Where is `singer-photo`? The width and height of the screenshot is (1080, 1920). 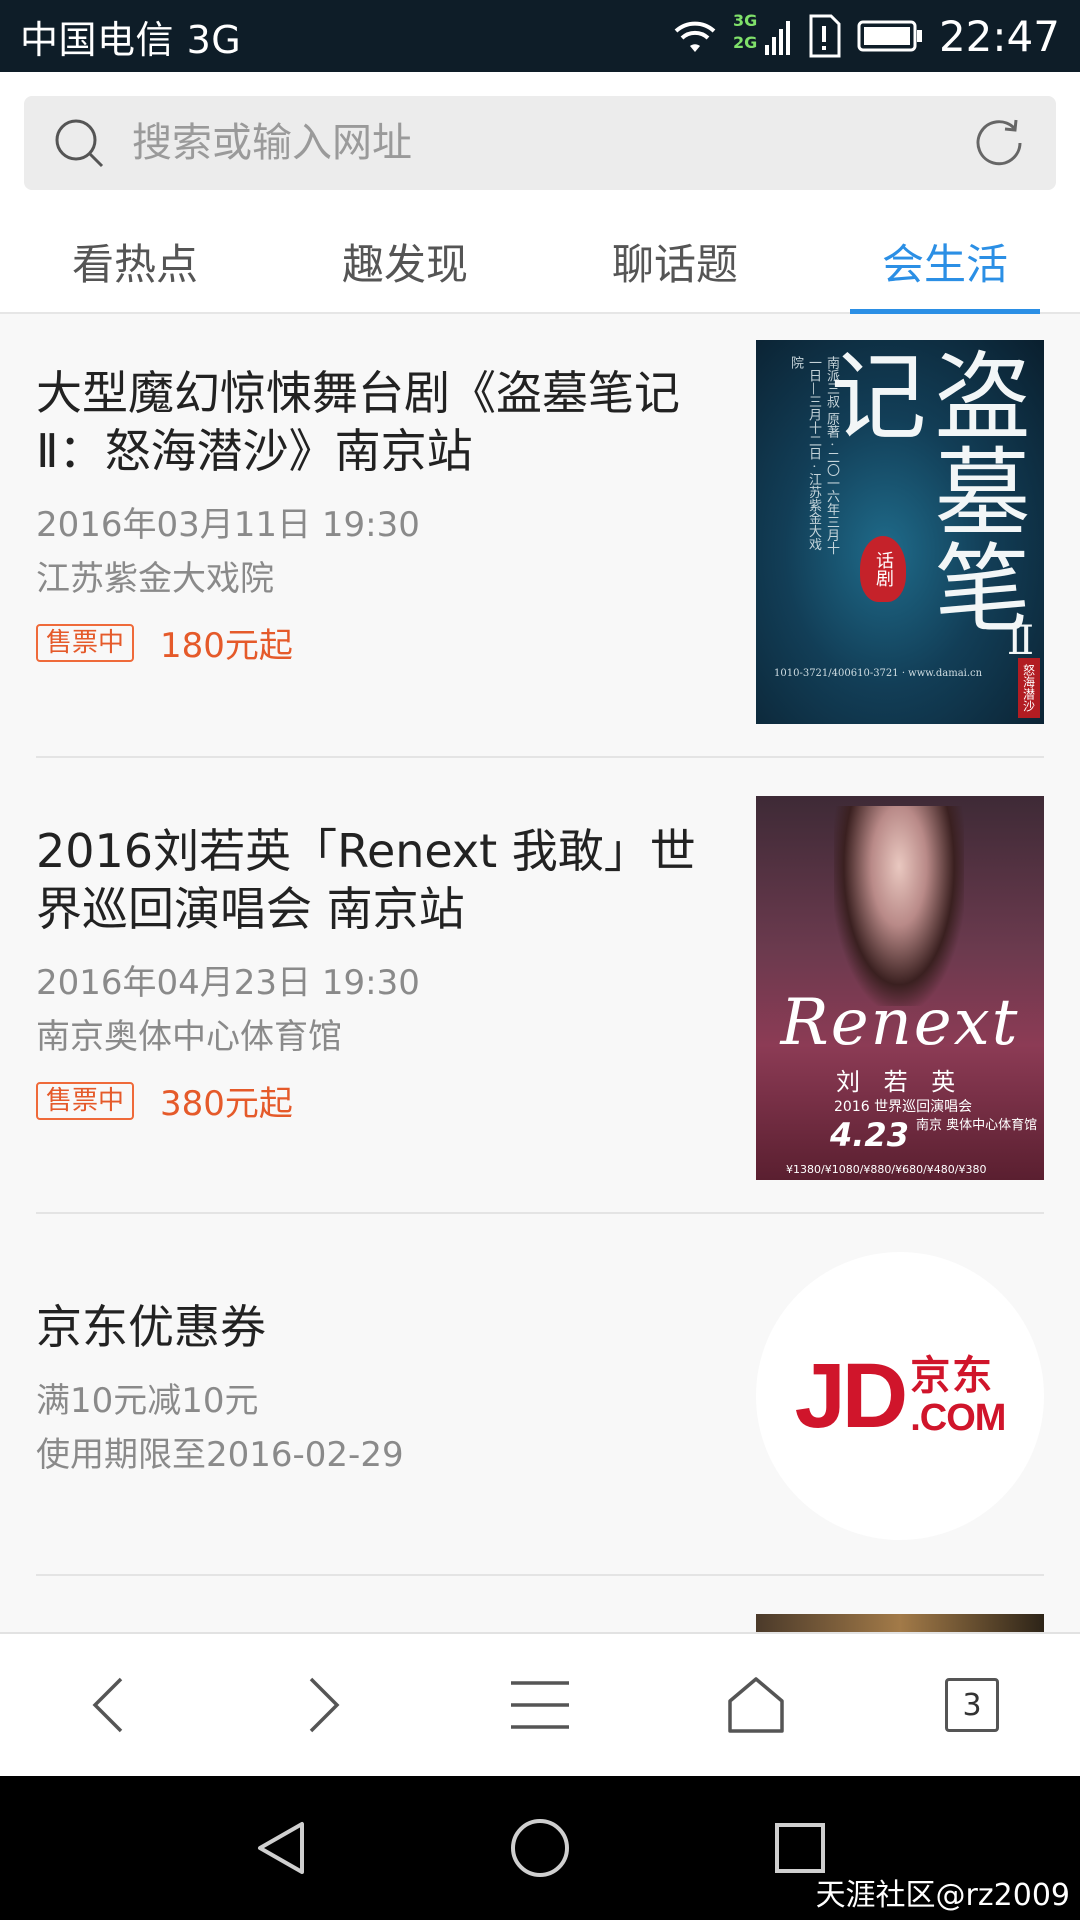 singer-photo is located at coordinates (899, 906).